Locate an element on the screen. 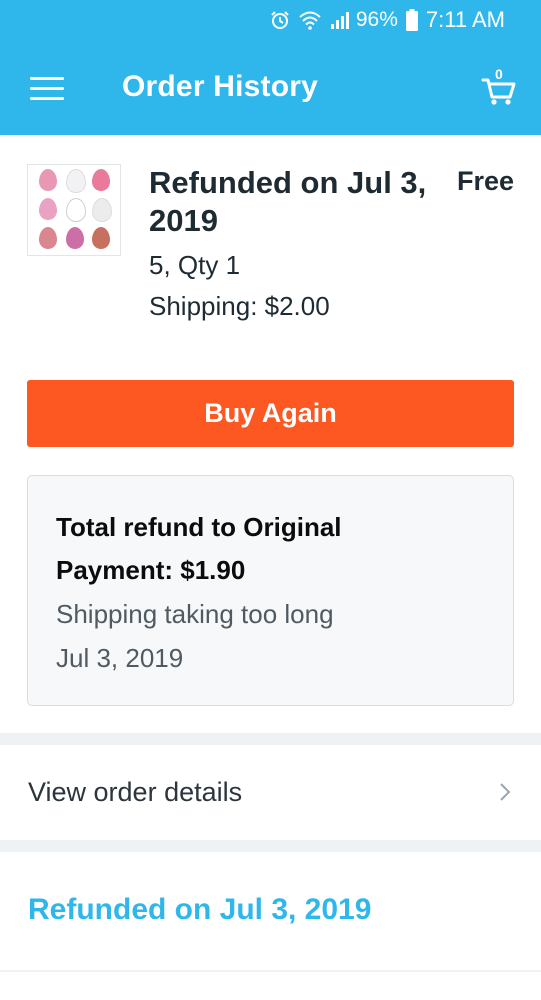  product-image is located at coordinates (74, 210).